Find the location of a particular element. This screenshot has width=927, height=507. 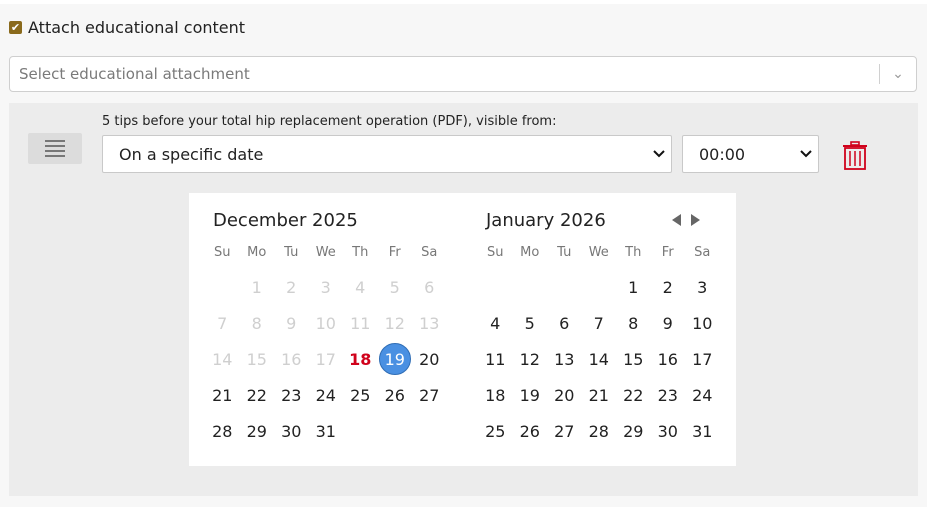

calendar-day: 12 is located at coordinates (530, 359).